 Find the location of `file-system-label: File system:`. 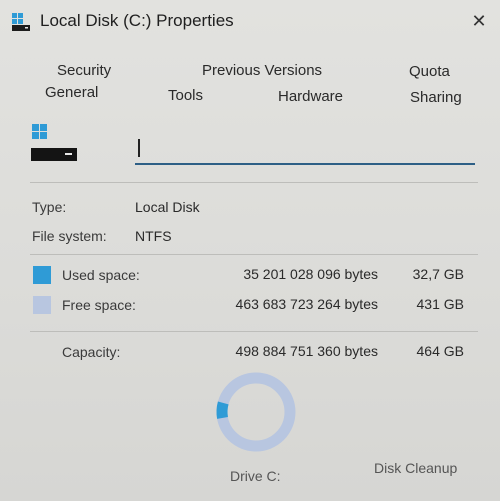

file-system-label: File system: is located at coordinates (69, 236).